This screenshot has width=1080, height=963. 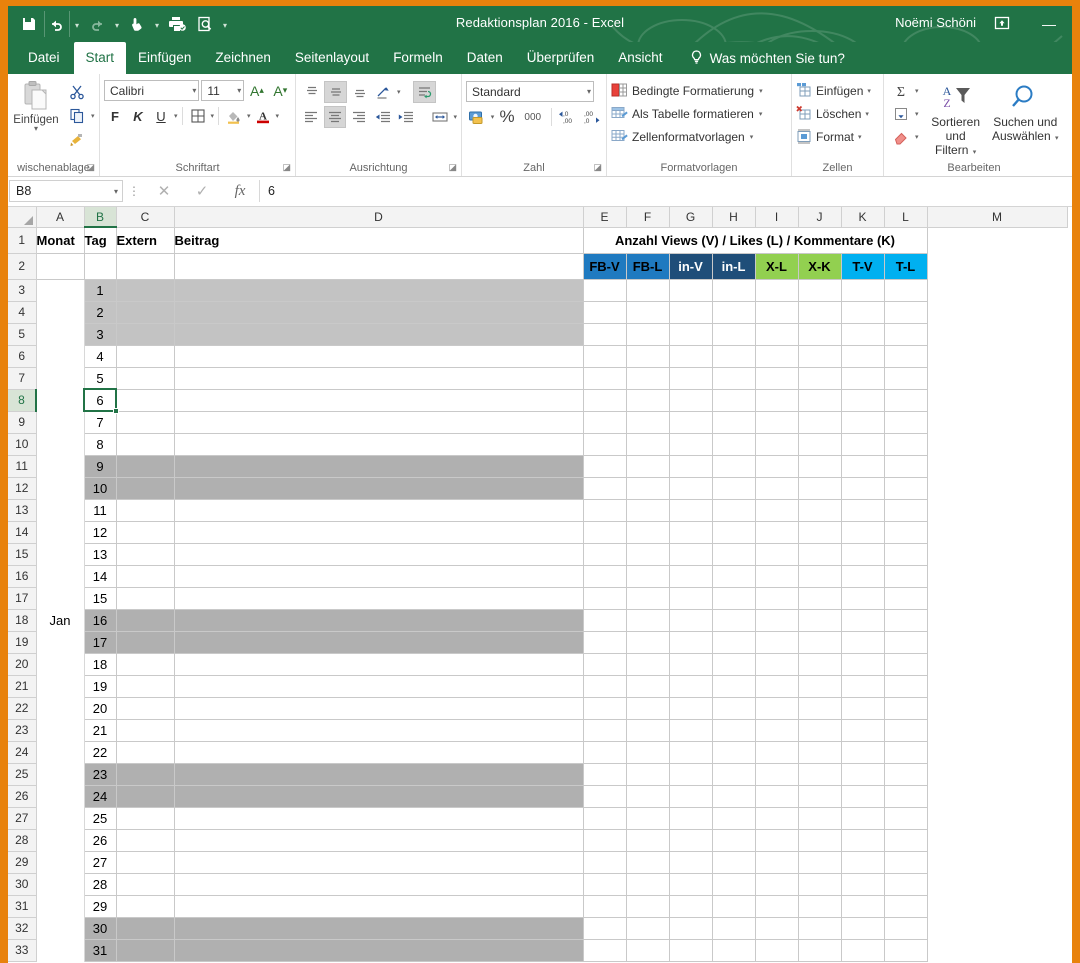 What do you see at coordinates (22, 290) in the screenshot?
I see `row-header-3: 3` at bounding box center [22, 290].